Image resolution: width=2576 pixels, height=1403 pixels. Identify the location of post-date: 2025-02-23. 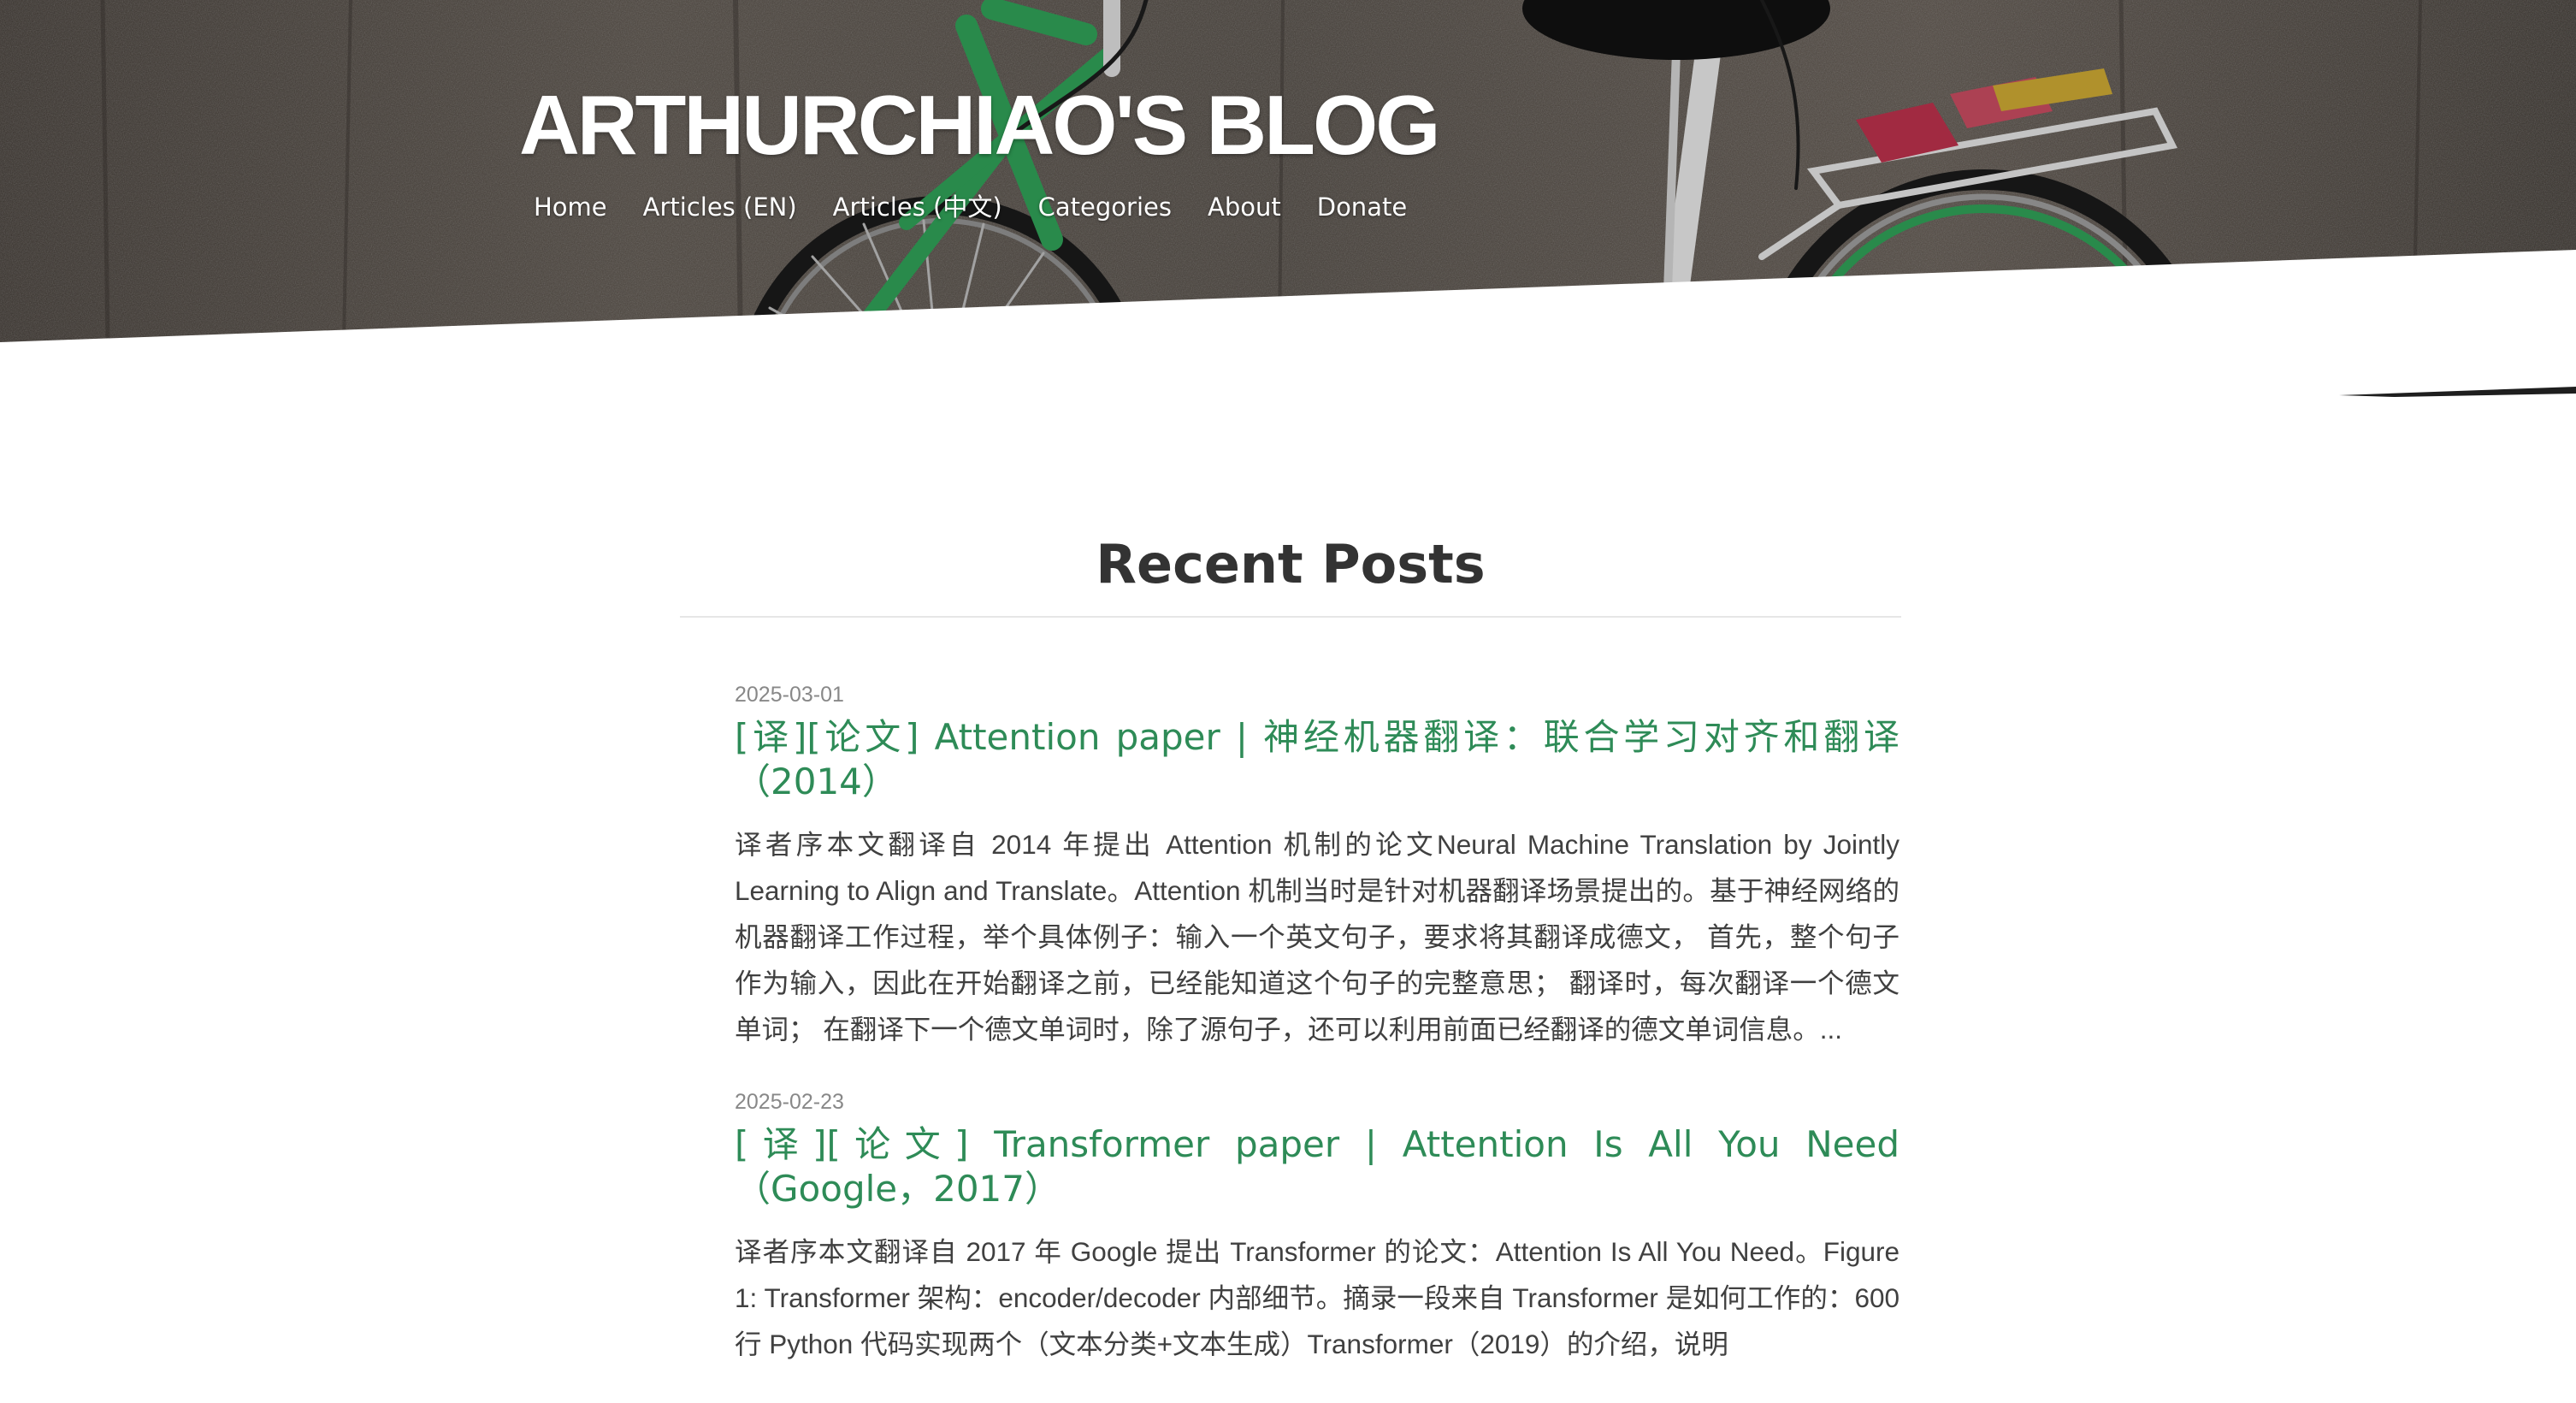
(789, 1102).